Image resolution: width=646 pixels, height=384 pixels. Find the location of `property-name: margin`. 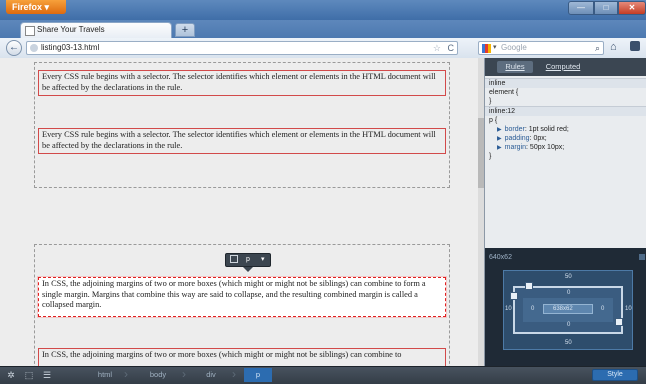

property-name: margin is located at coordinates (515, 147).